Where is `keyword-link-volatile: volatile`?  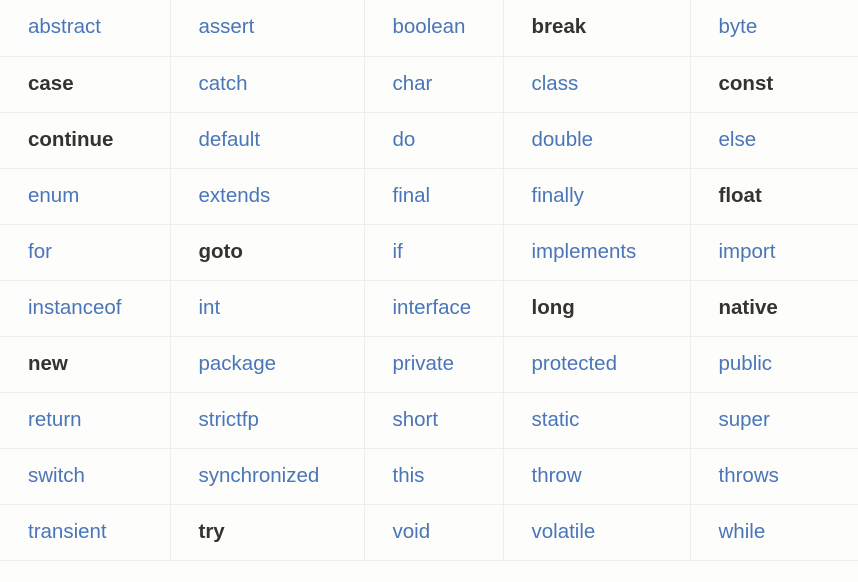 keyword-link-volatile: volatile is located at coordinates (564, 531).